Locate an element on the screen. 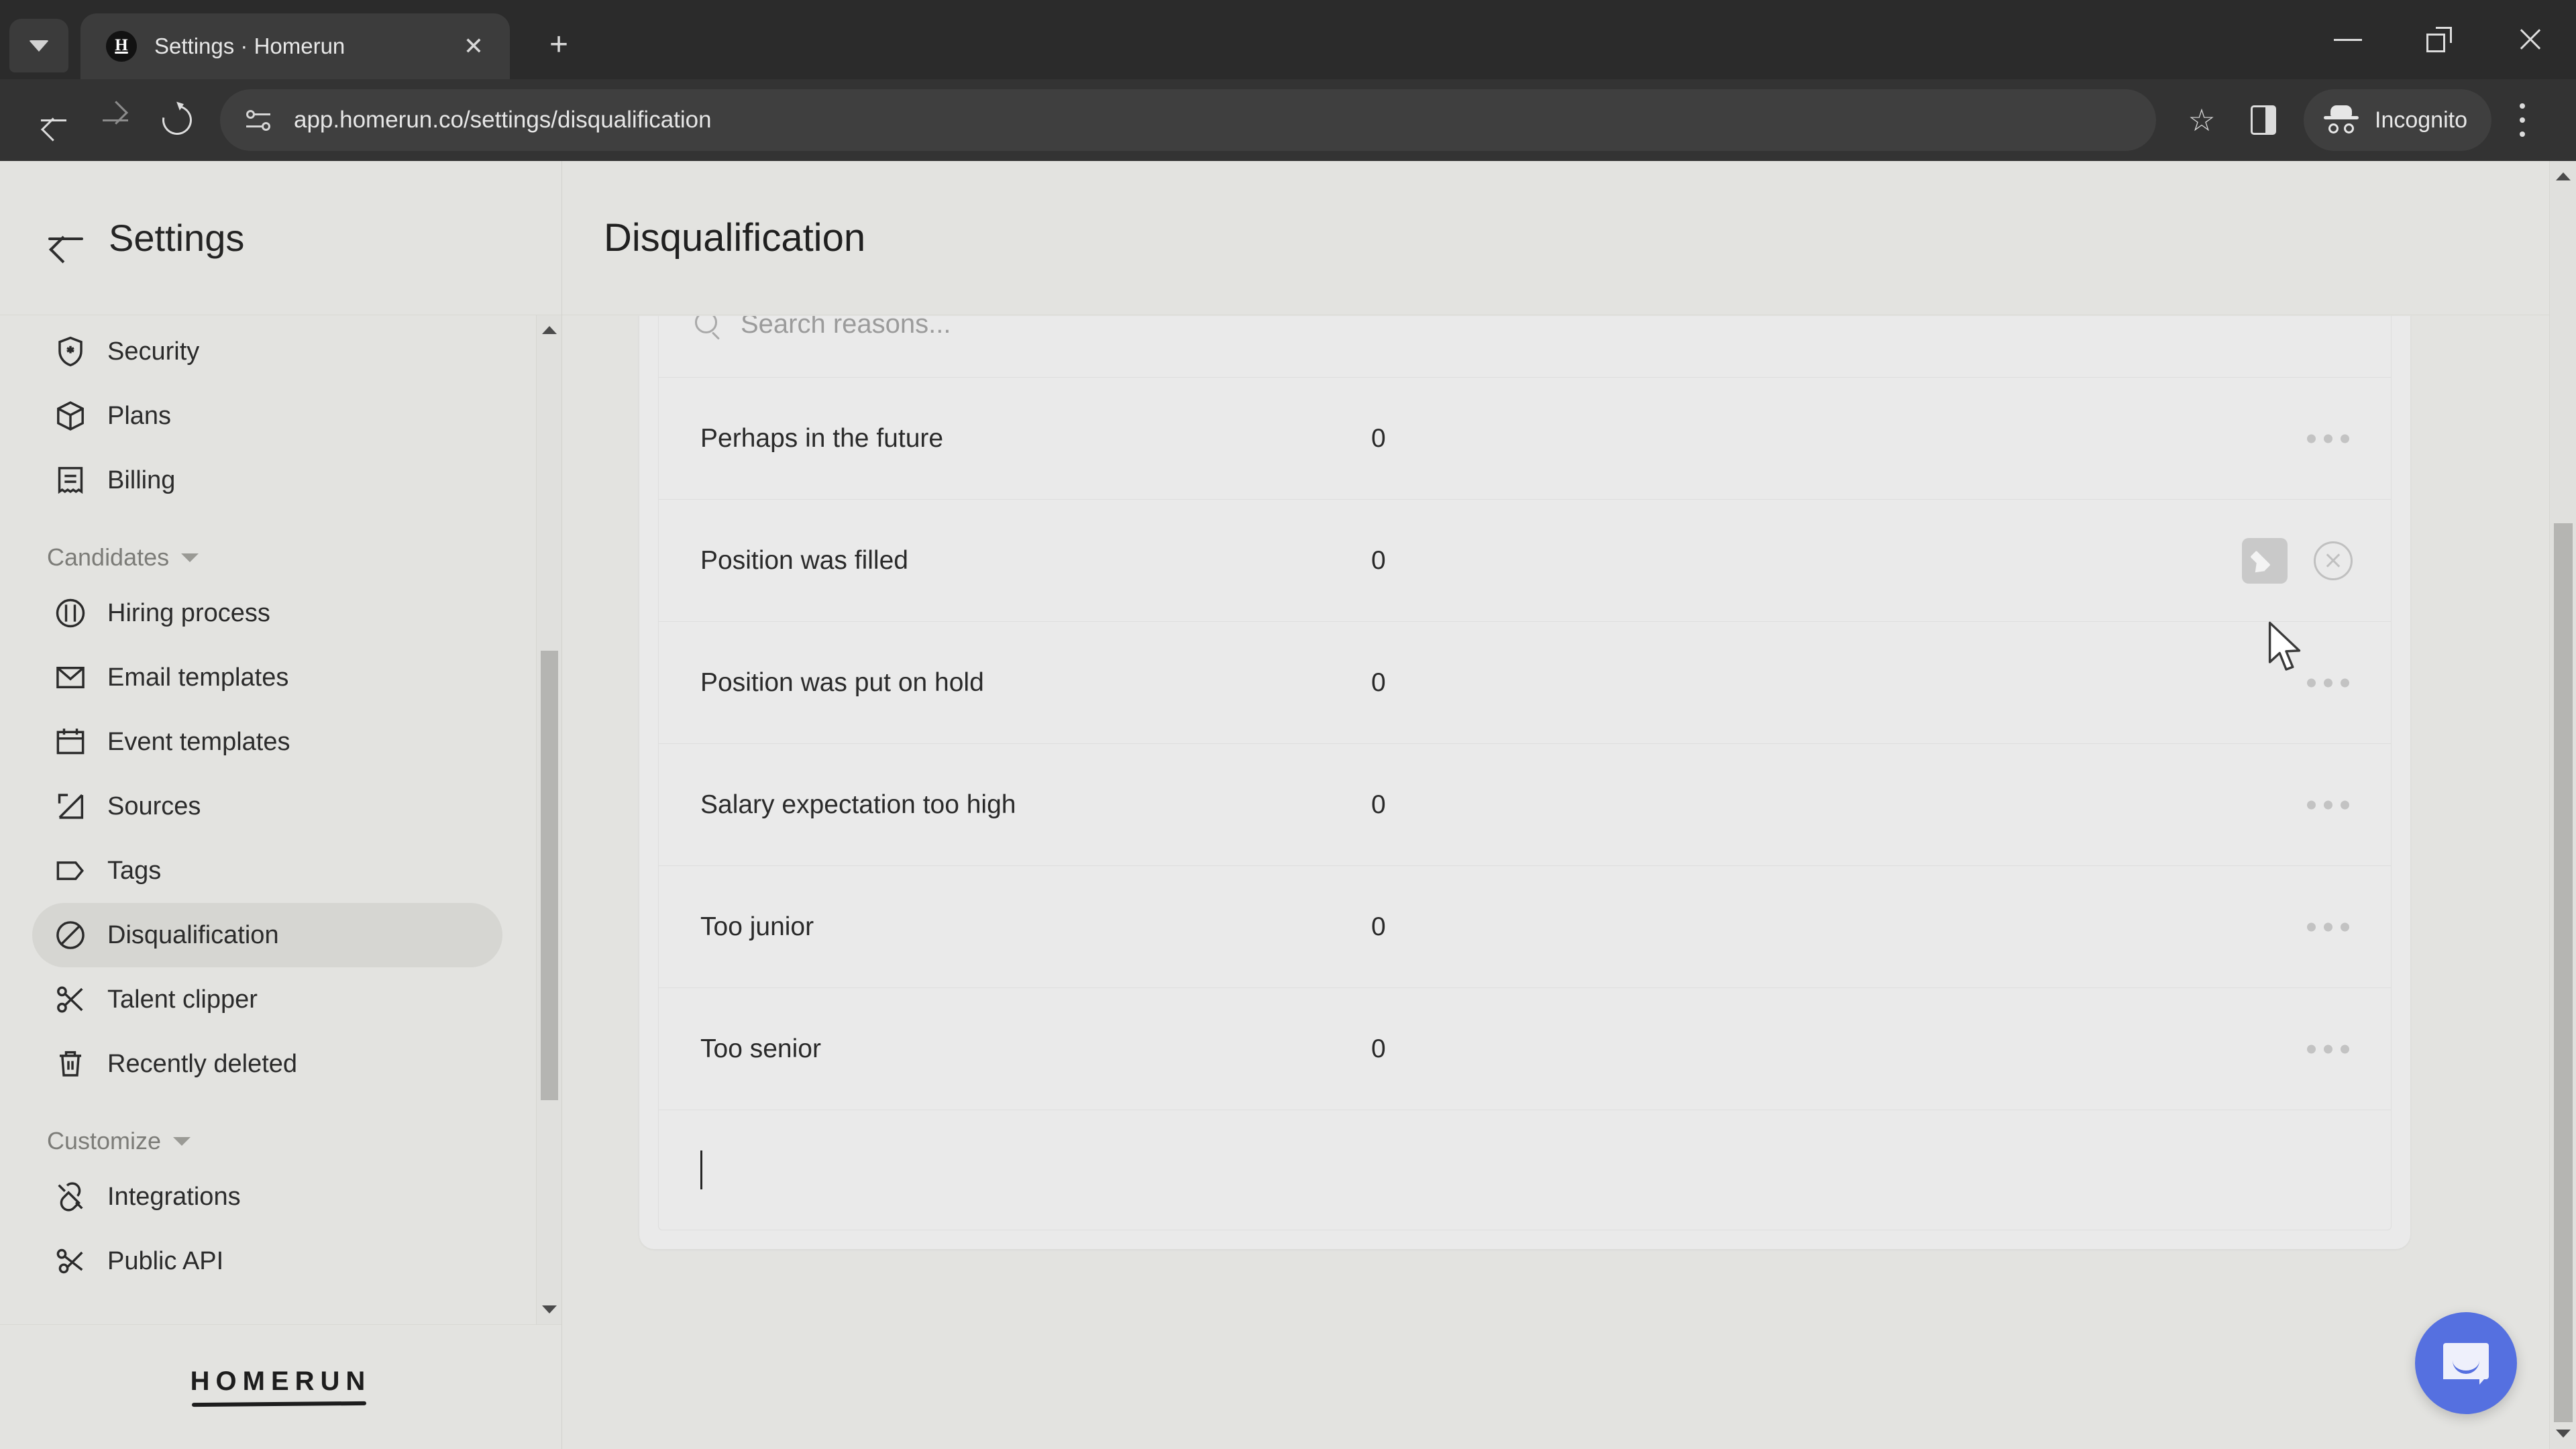 The height and width of the screenshot is (1449, 2576). close-icon is located at coordinates (2530, 39).